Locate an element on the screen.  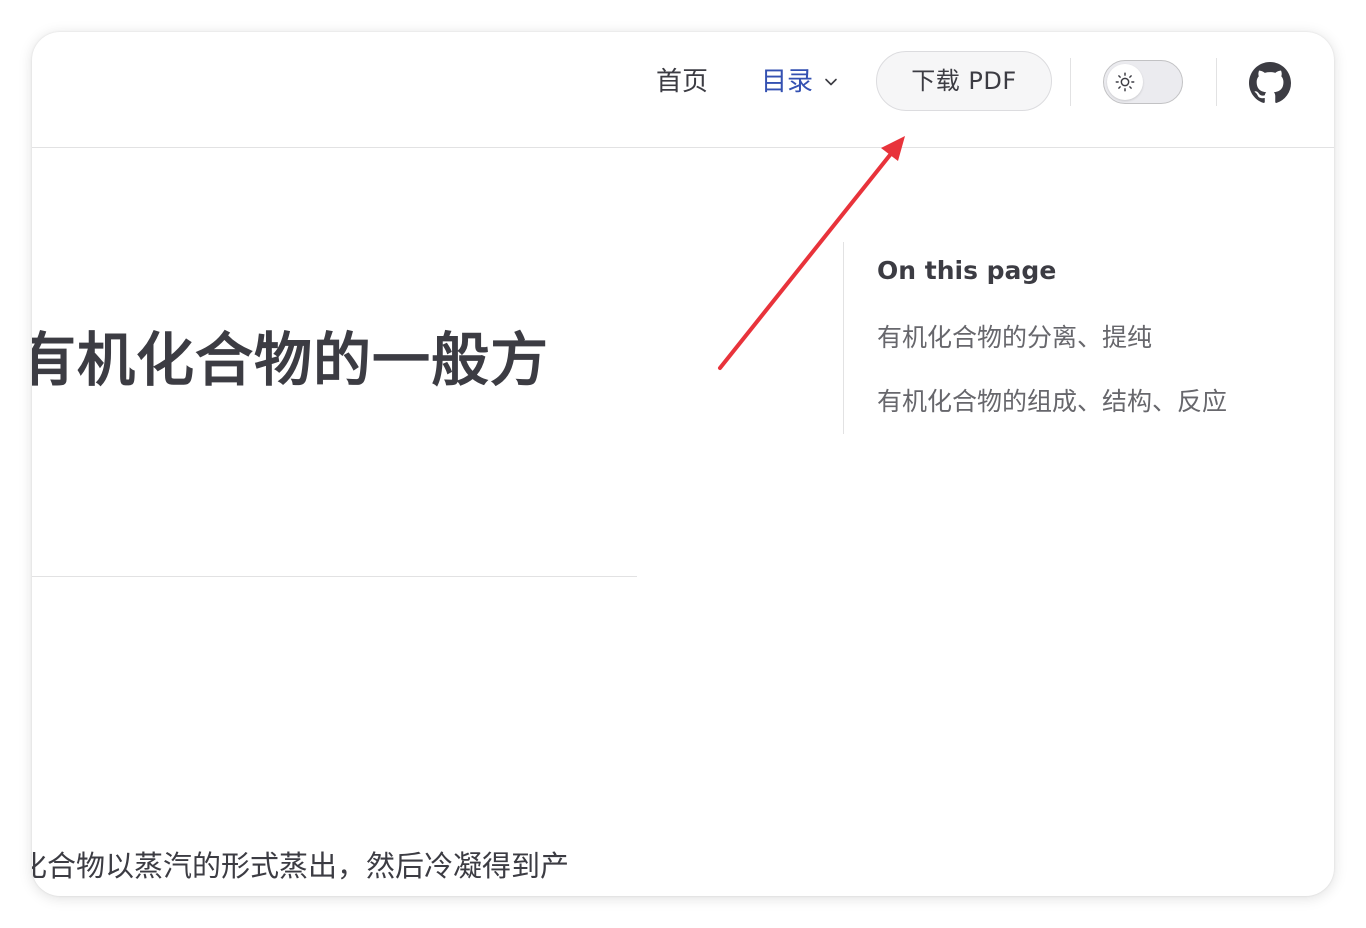
outline-link: 有机化合物的组成、结构、反应 is located at coordinates (1074, 400).